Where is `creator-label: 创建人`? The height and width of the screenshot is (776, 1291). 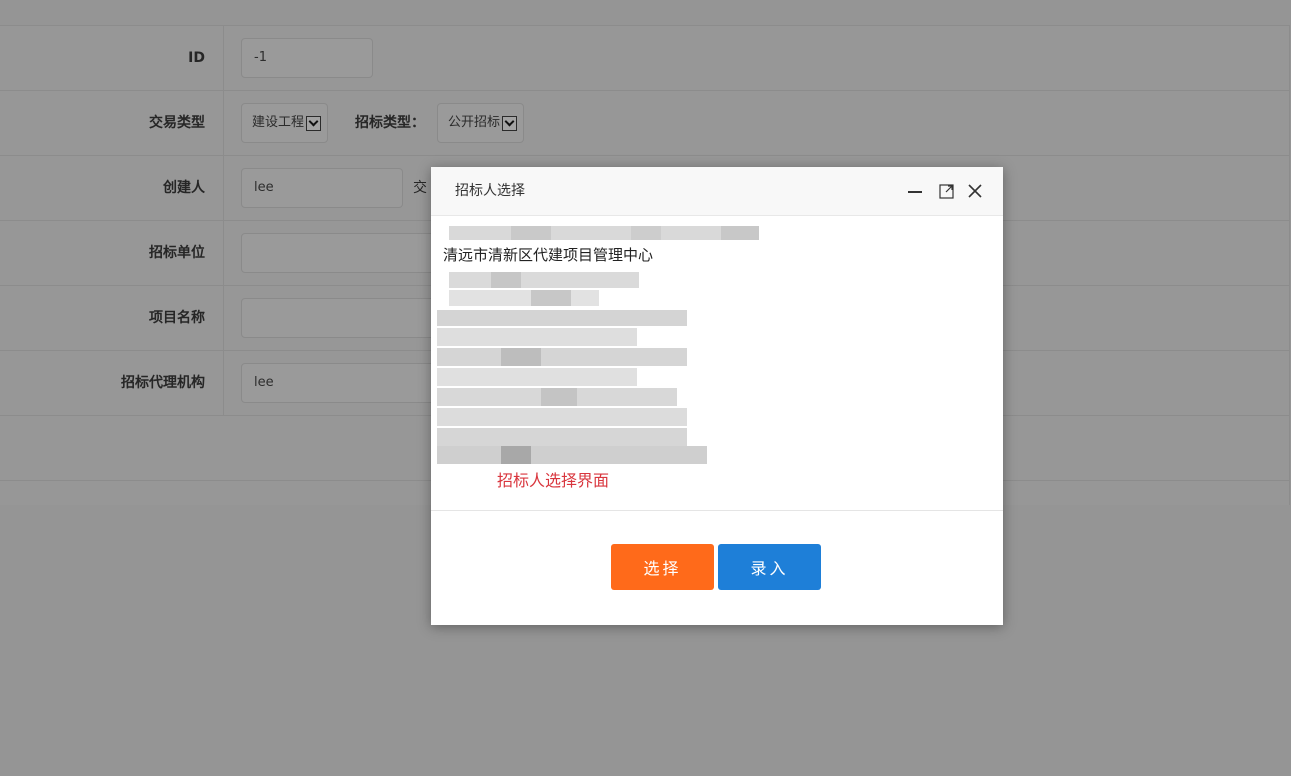
creator-label: 创建人 is located at coordinates (112, 188).